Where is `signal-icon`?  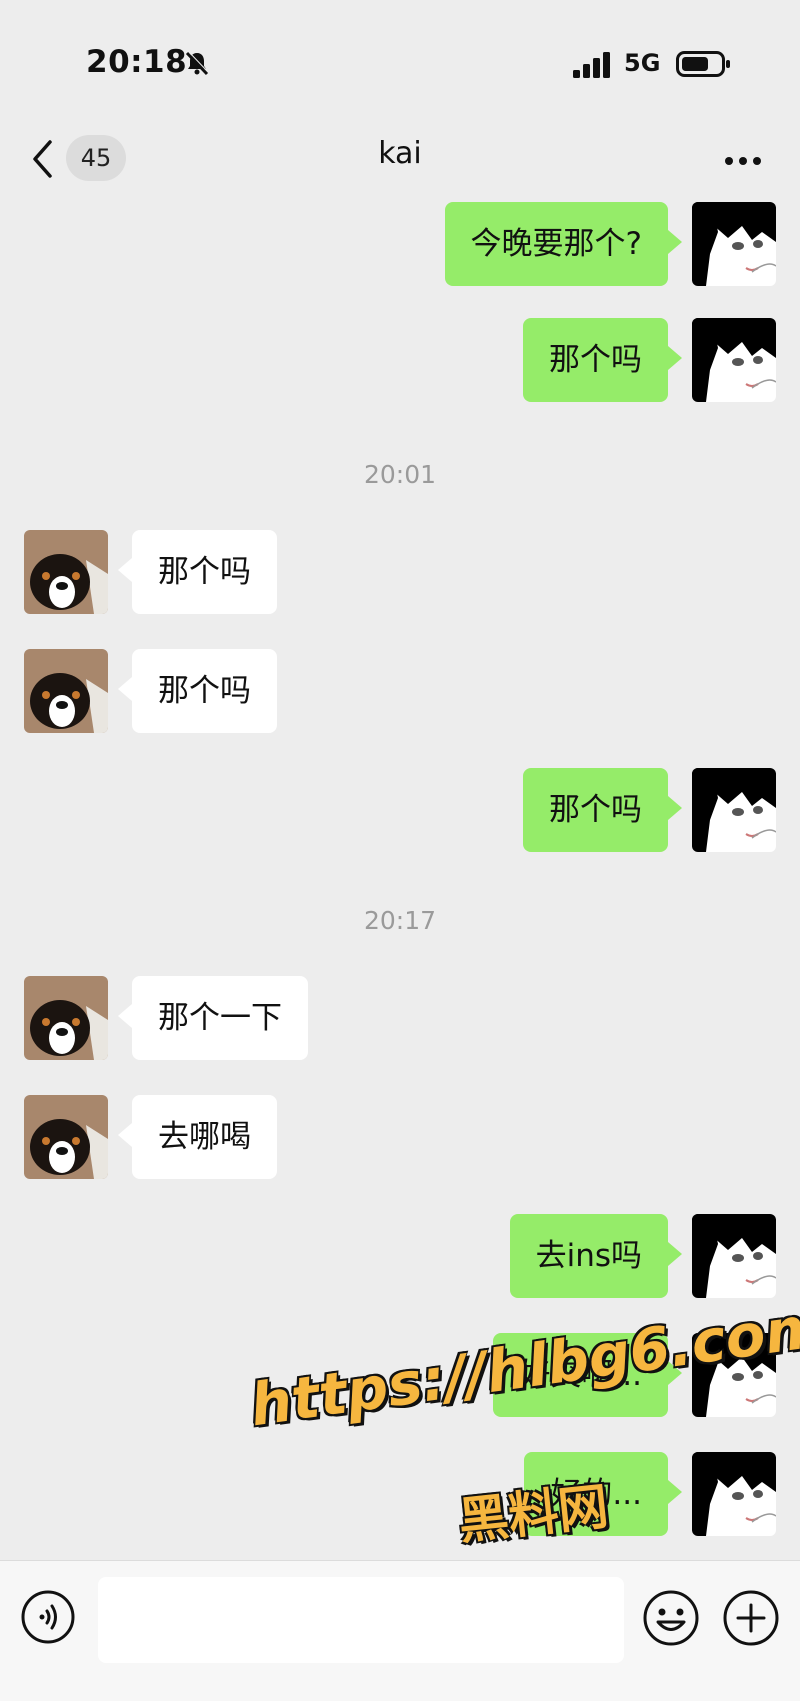 signal-icon is located at coordinates (591, 65).